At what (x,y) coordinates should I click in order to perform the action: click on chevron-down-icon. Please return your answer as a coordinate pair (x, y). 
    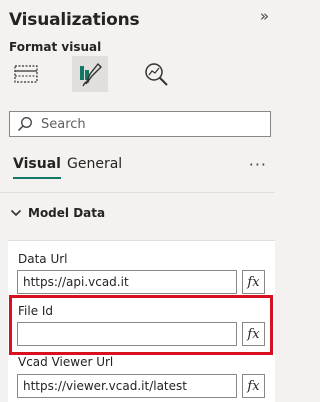
    Looking at the image, I should click on (16, 213).